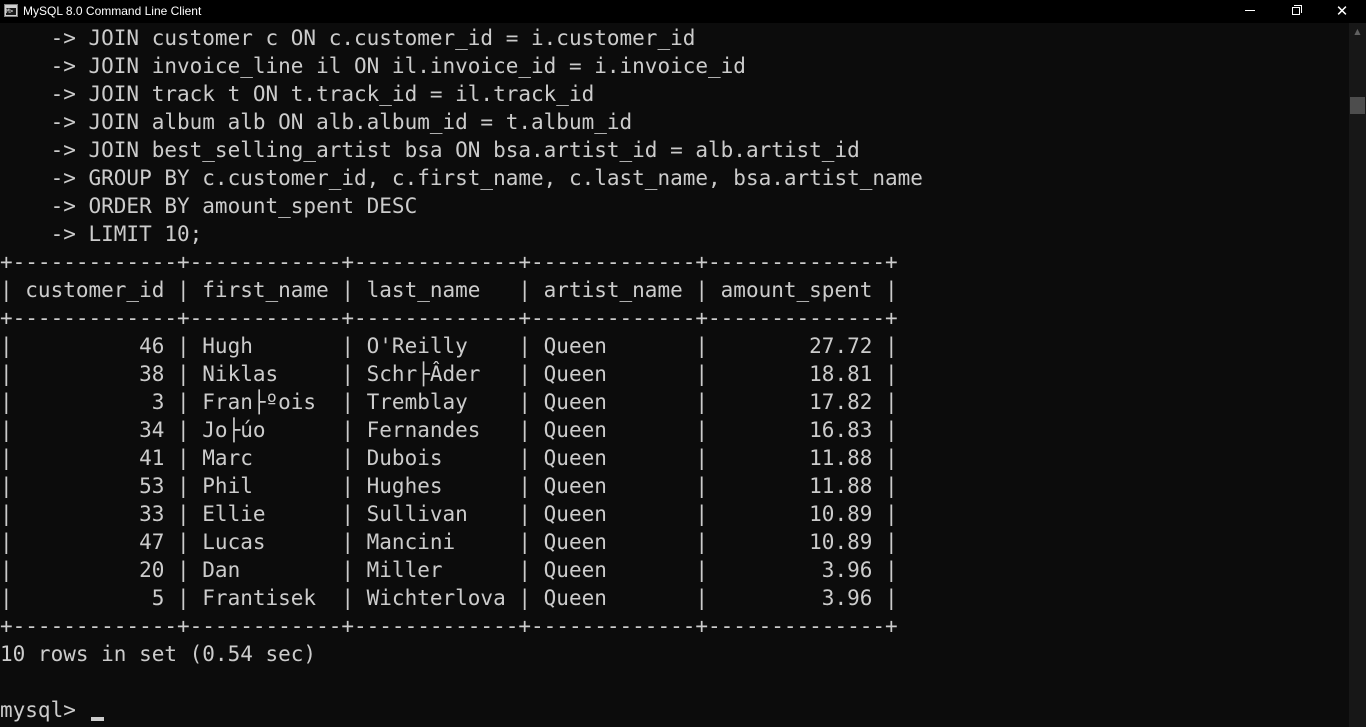  What do you see at coordinates (112, 11) in the screenshot?
I see `window-title: MySQL 8.0 Command Line Client` at bounding box center [112, 11].